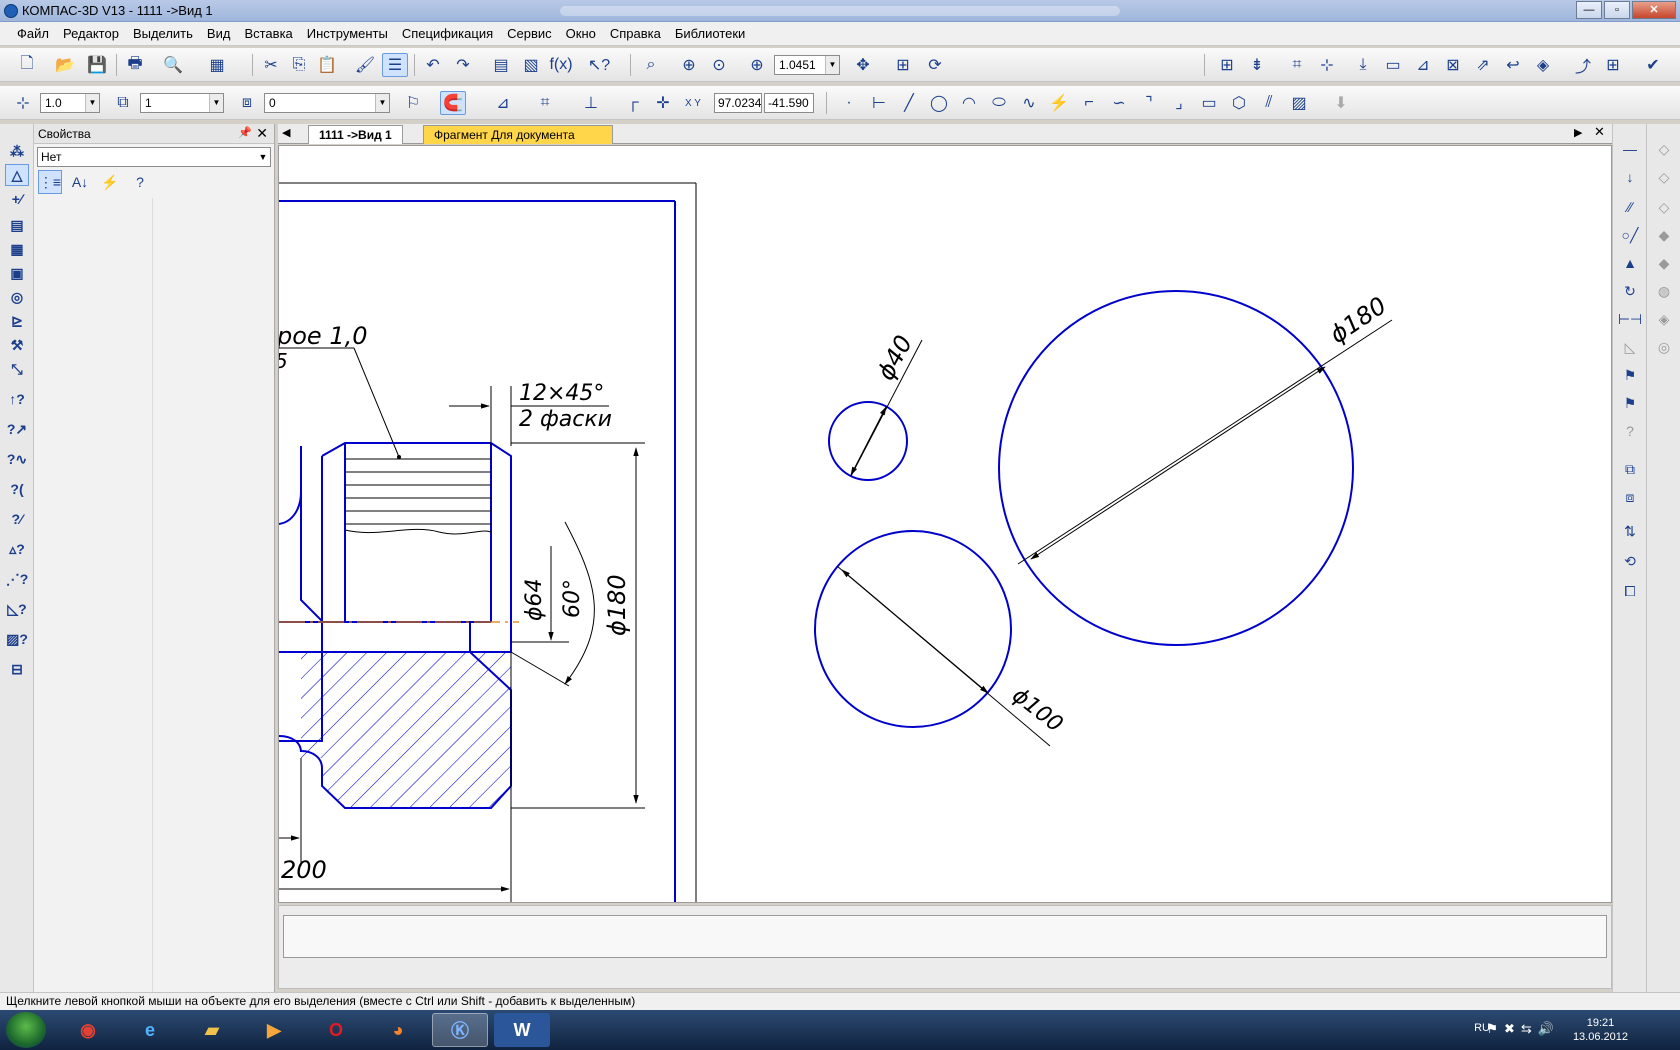 The image size is (1680, 1050). Describe the element at coordinates (17, 489) in the screenshot. I see `angle-measure-icon: ?(` at that location.